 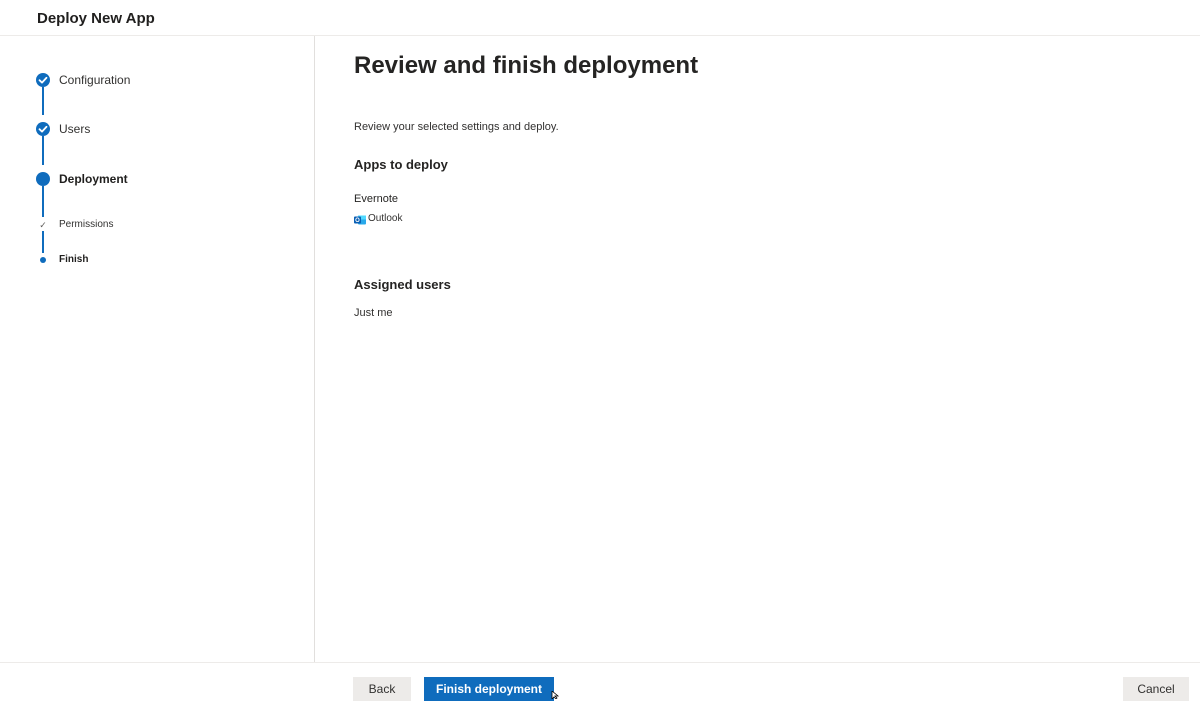 What do you see at coordinates (600, 18) in the screenshot?
I see `header: Deploy New App` at bounding box center [600, 18].